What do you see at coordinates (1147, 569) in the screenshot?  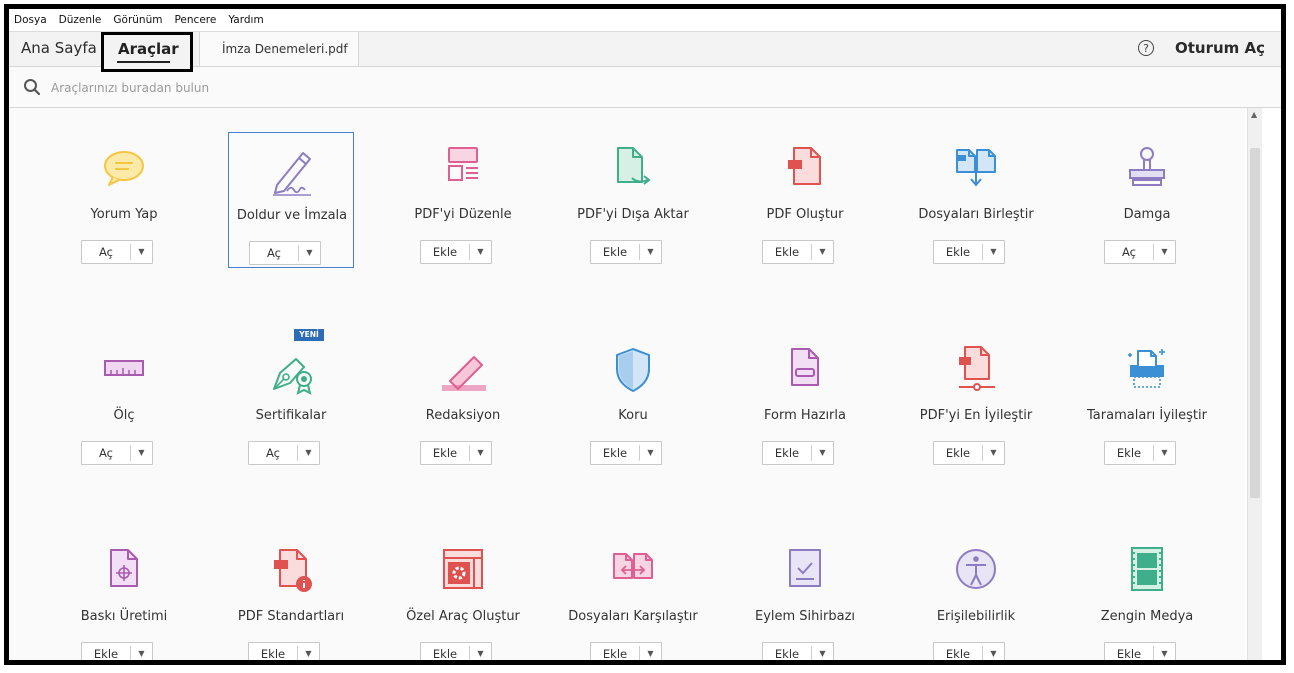 I see `rich-media-icon` at bounding box center [1147, 569].